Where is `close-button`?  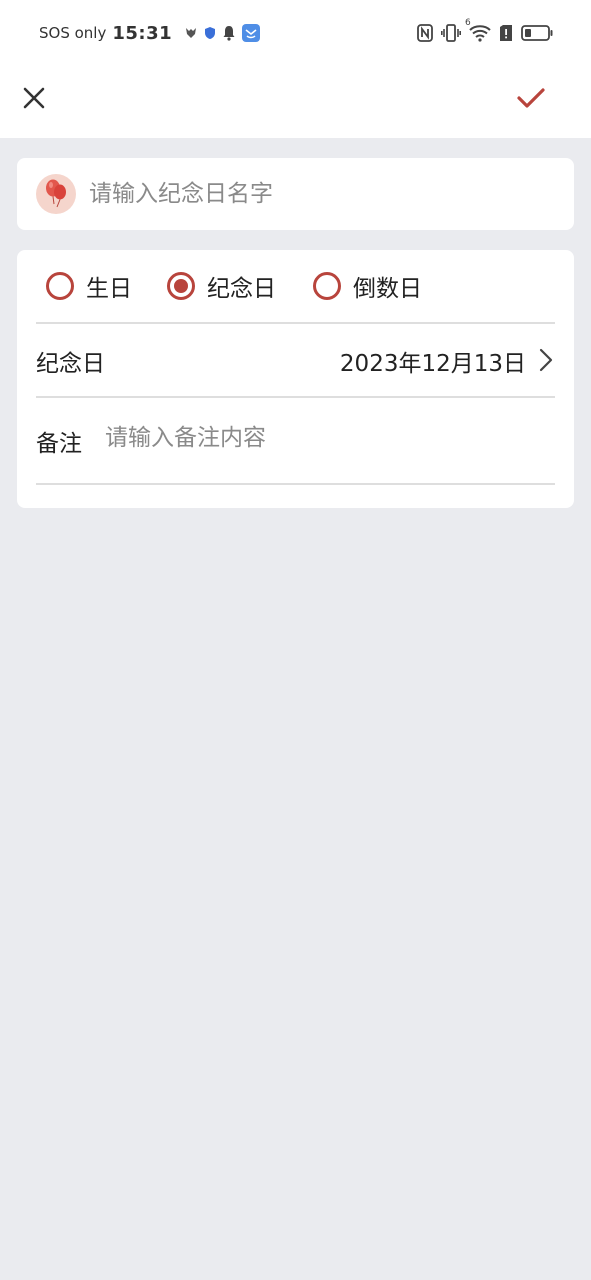 close-button is located at coordinates (34, 98).